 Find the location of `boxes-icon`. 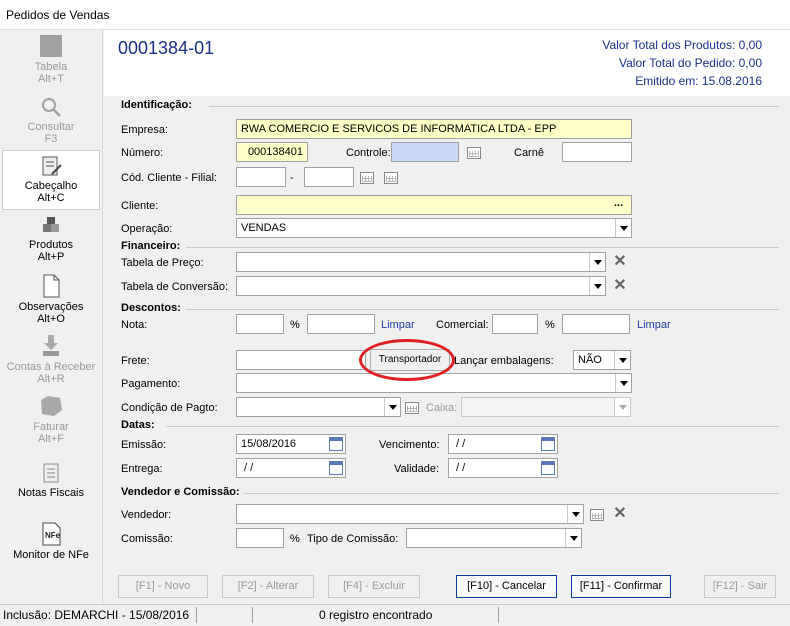

boxes-icon is located at coordinates (51, 224).